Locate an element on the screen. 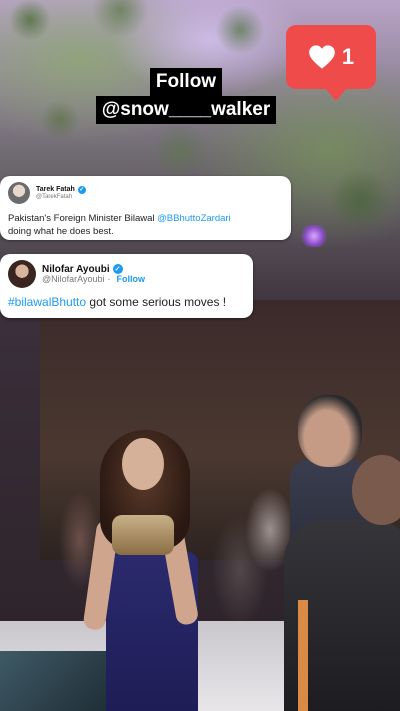 This screenshot has width=400, height=711. author-handle: @NilofarAyoubi is located at coordinates (73, 279).